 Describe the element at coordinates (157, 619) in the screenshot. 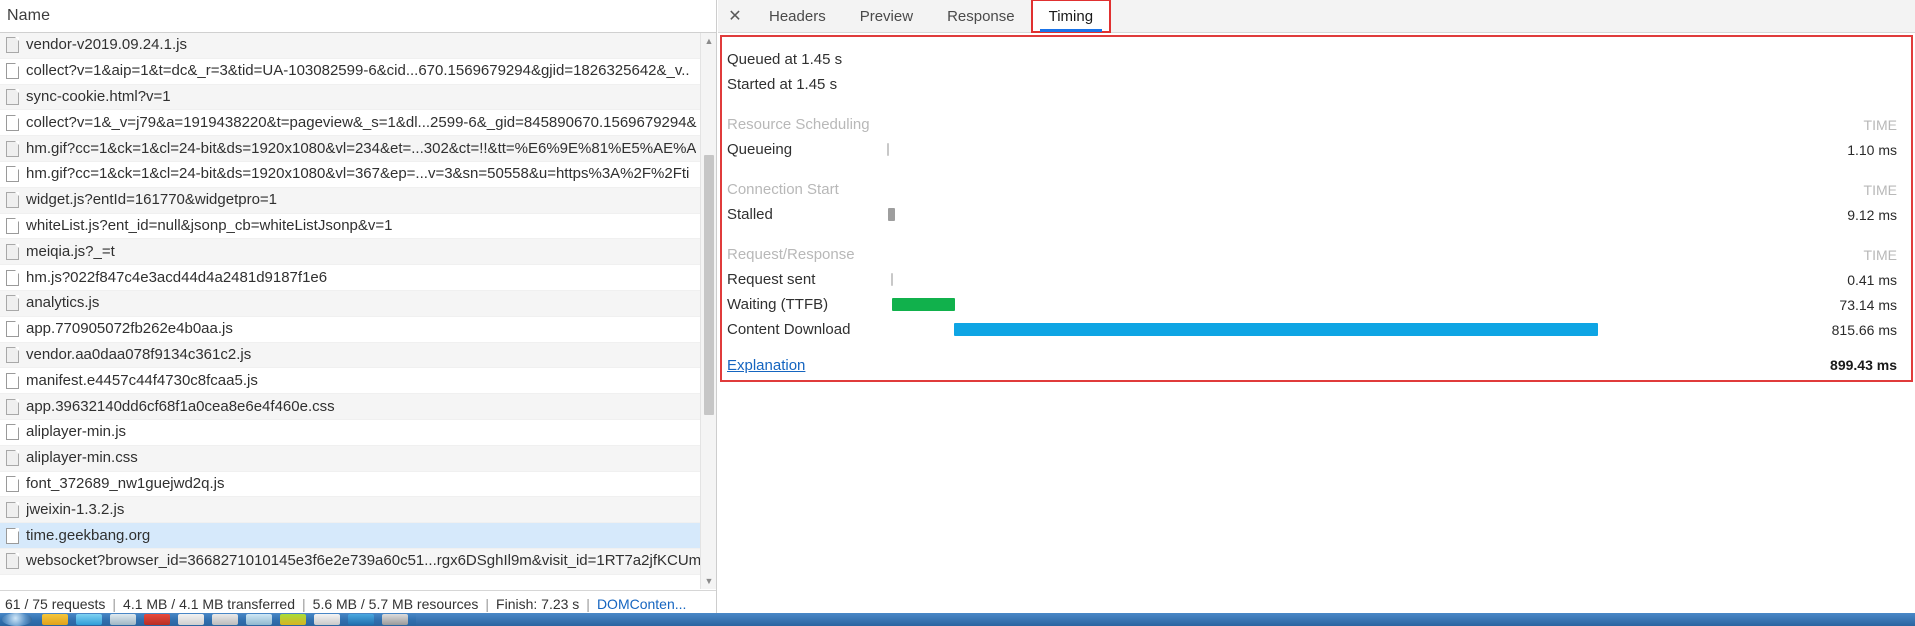

I see `taskbar-icon-media` at that location.